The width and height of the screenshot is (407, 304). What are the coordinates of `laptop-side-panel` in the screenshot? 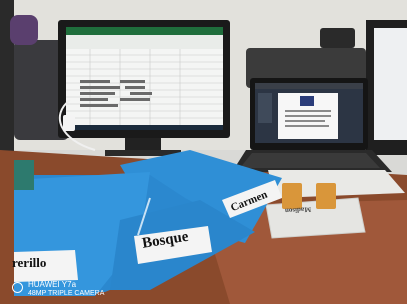 It's located at (265, 108).